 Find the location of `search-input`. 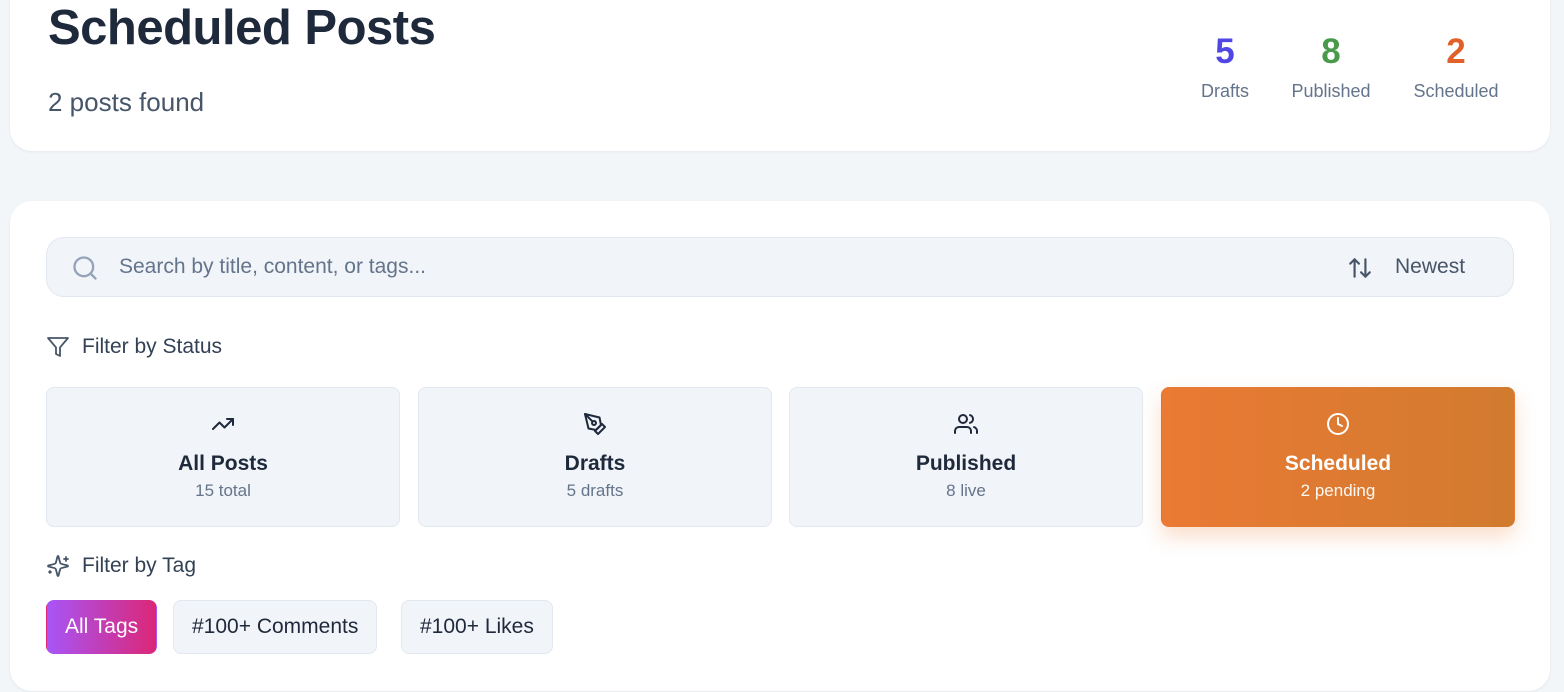

search-input is located at coordinates (709, 267).